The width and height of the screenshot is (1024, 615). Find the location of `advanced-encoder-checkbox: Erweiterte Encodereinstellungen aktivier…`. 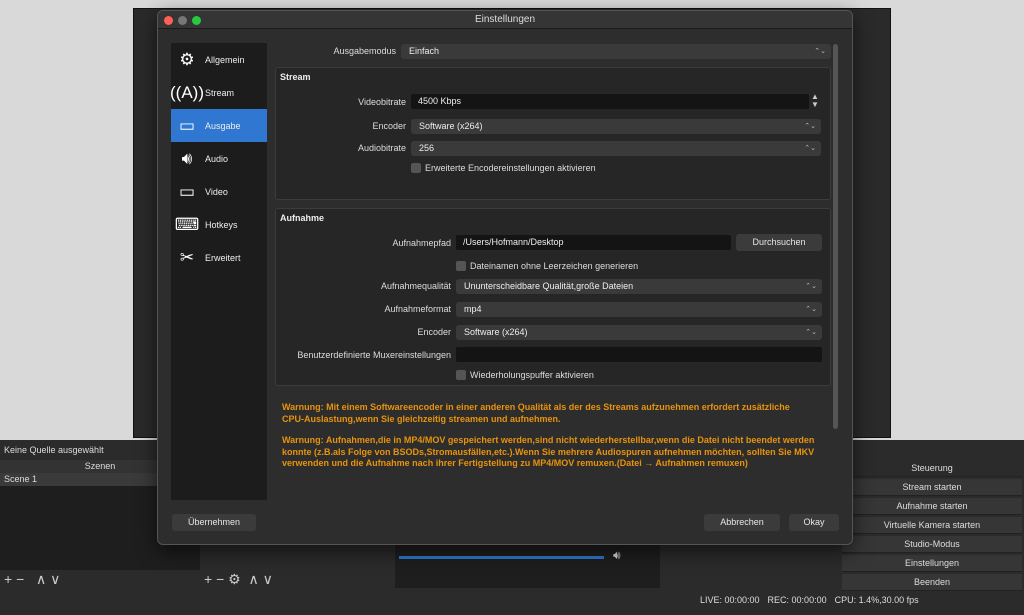

advanced-encoder-checkbox: Erweiterte Encodereinstellungen aktivier… is located at coordinates (503, 168).